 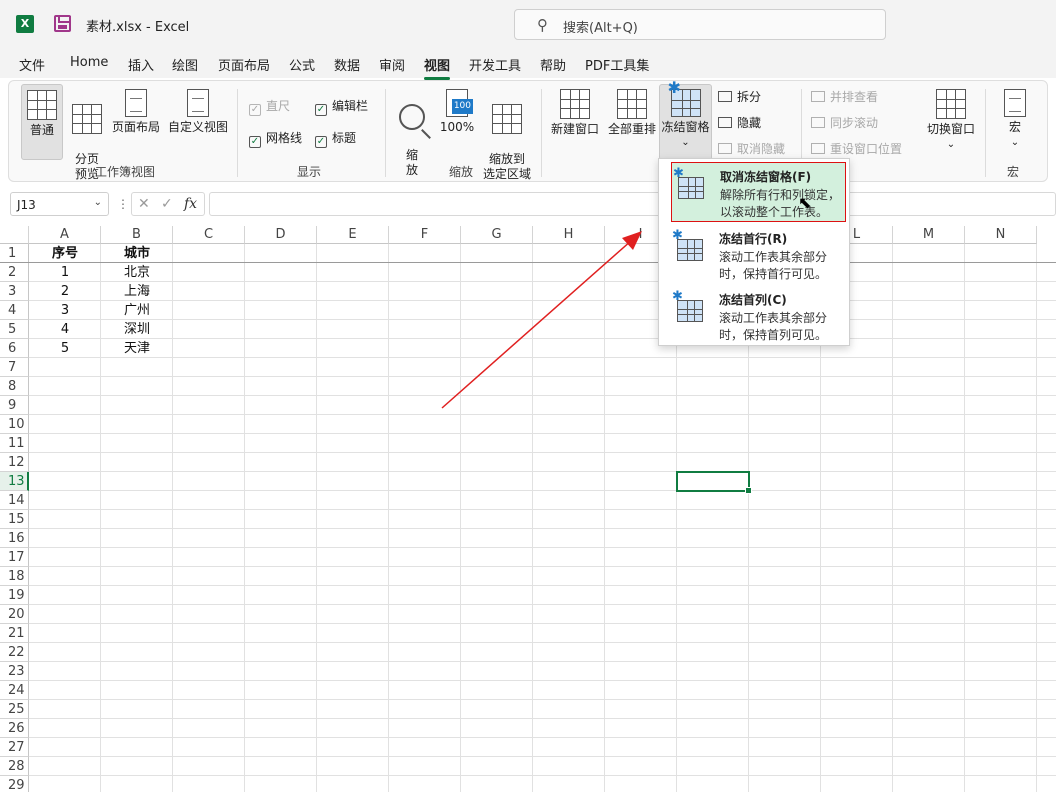 I want to click on unhide-button: 取消隐藏, so click(x=751, y=148).